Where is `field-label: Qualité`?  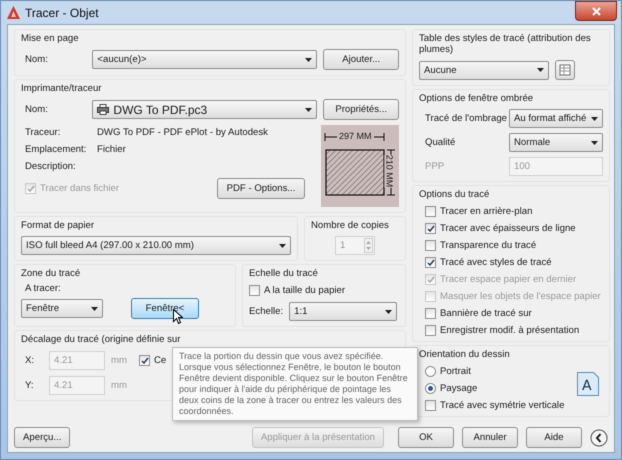
field-label: Qualité is located at coordinates (440, 142).